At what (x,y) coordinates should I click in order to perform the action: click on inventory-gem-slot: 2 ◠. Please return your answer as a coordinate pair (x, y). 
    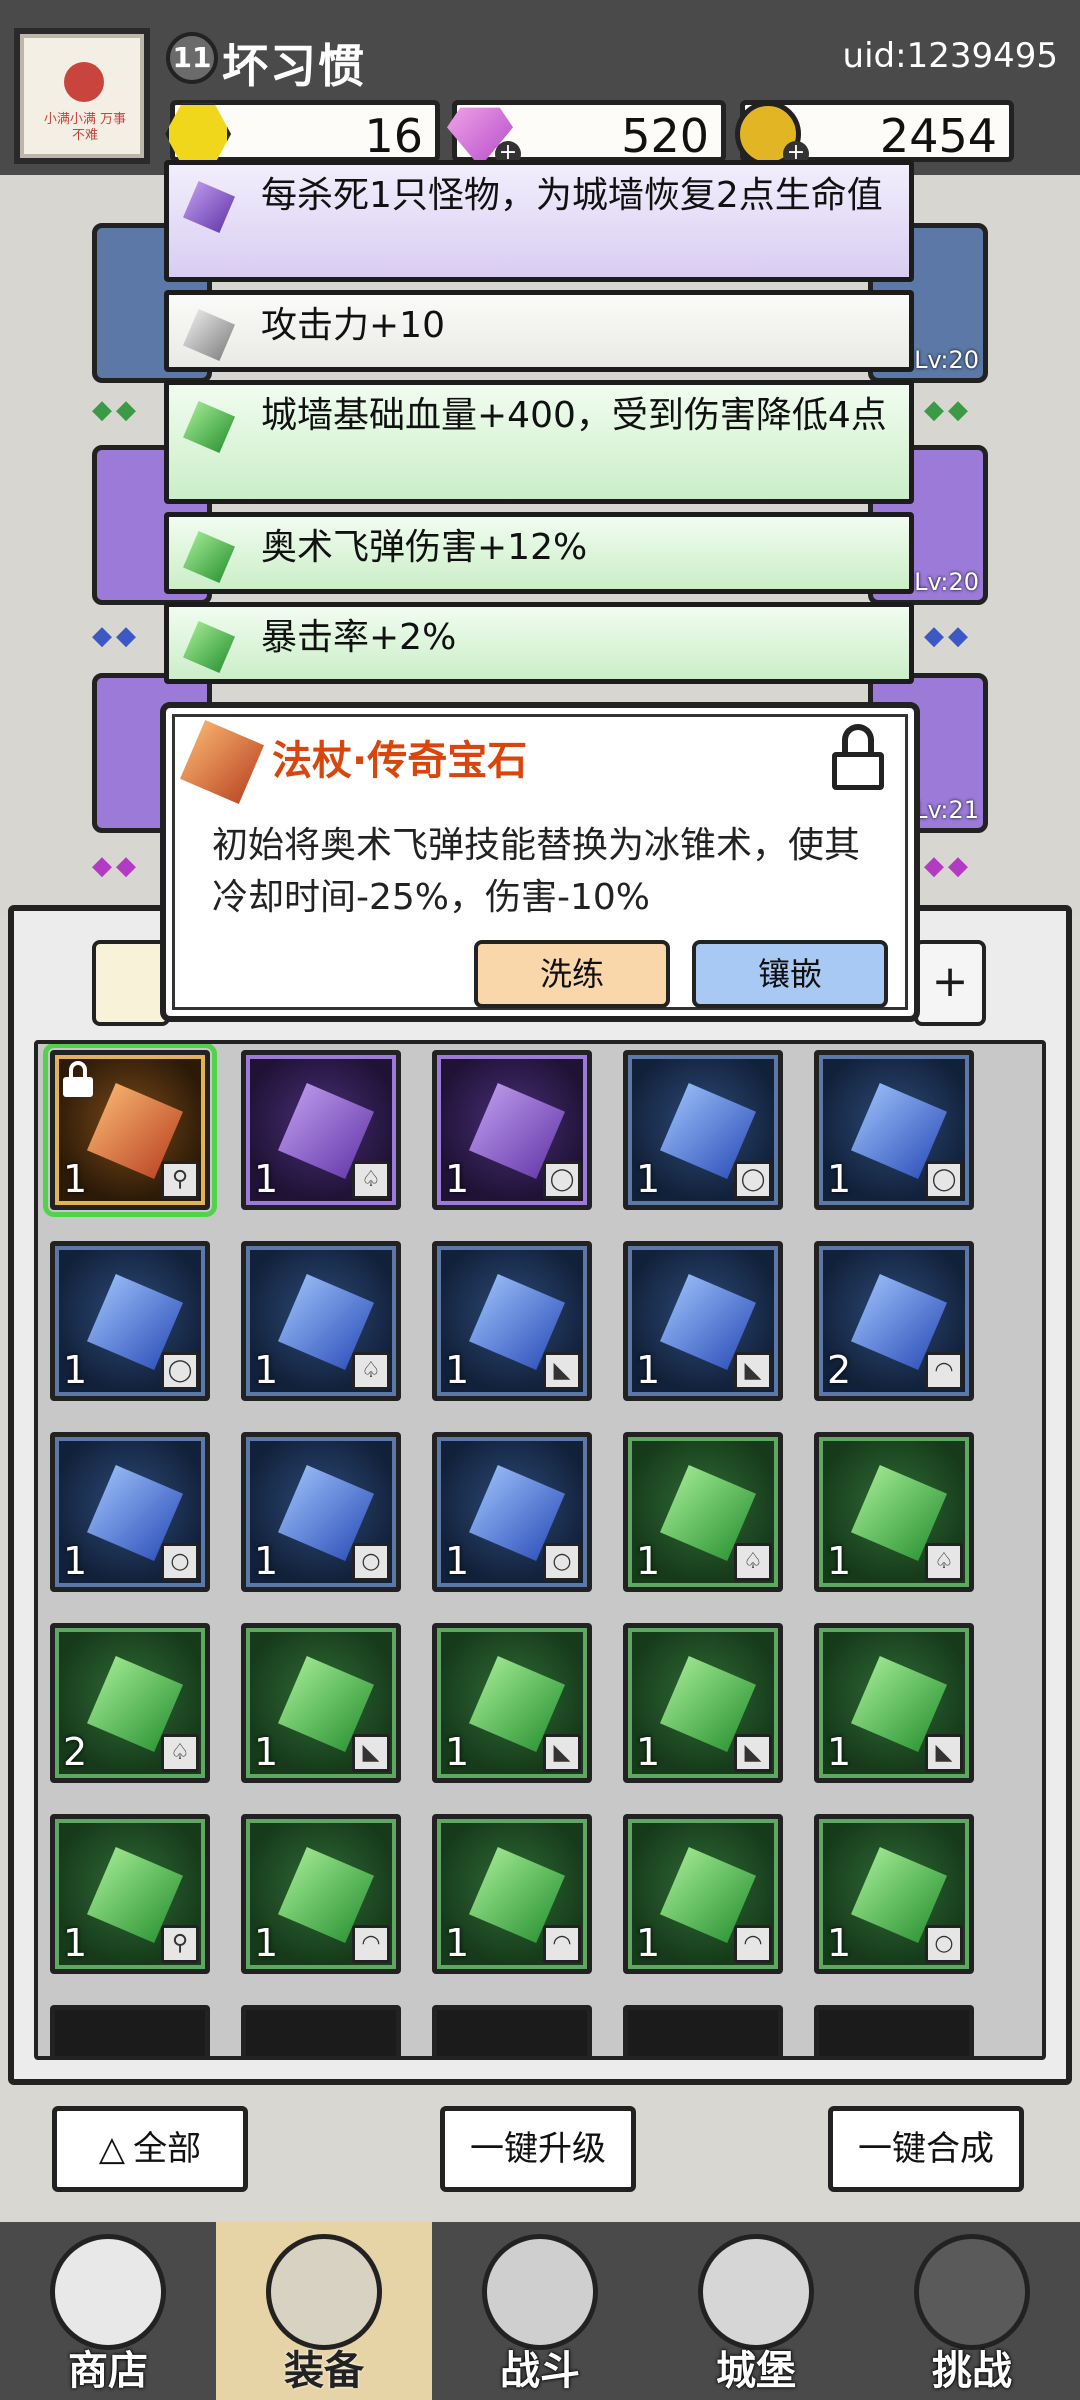
    Looking at the image, I should click on (894, 1321).